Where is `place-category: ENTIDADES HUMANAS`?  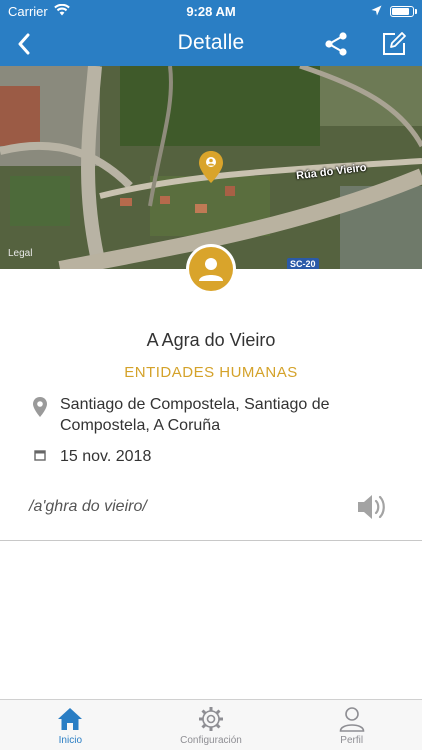
place-category: ENTIDADES HUMANAS is located at coordinates (211, 372).